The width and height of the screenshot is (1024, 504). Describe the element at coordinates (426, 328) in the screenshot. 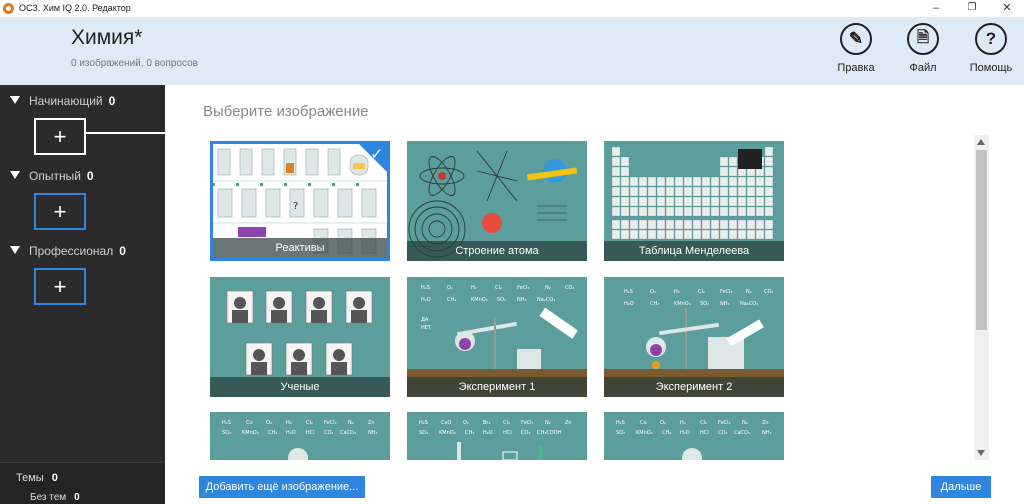

I see `svg-text: НЕТ` at that location.